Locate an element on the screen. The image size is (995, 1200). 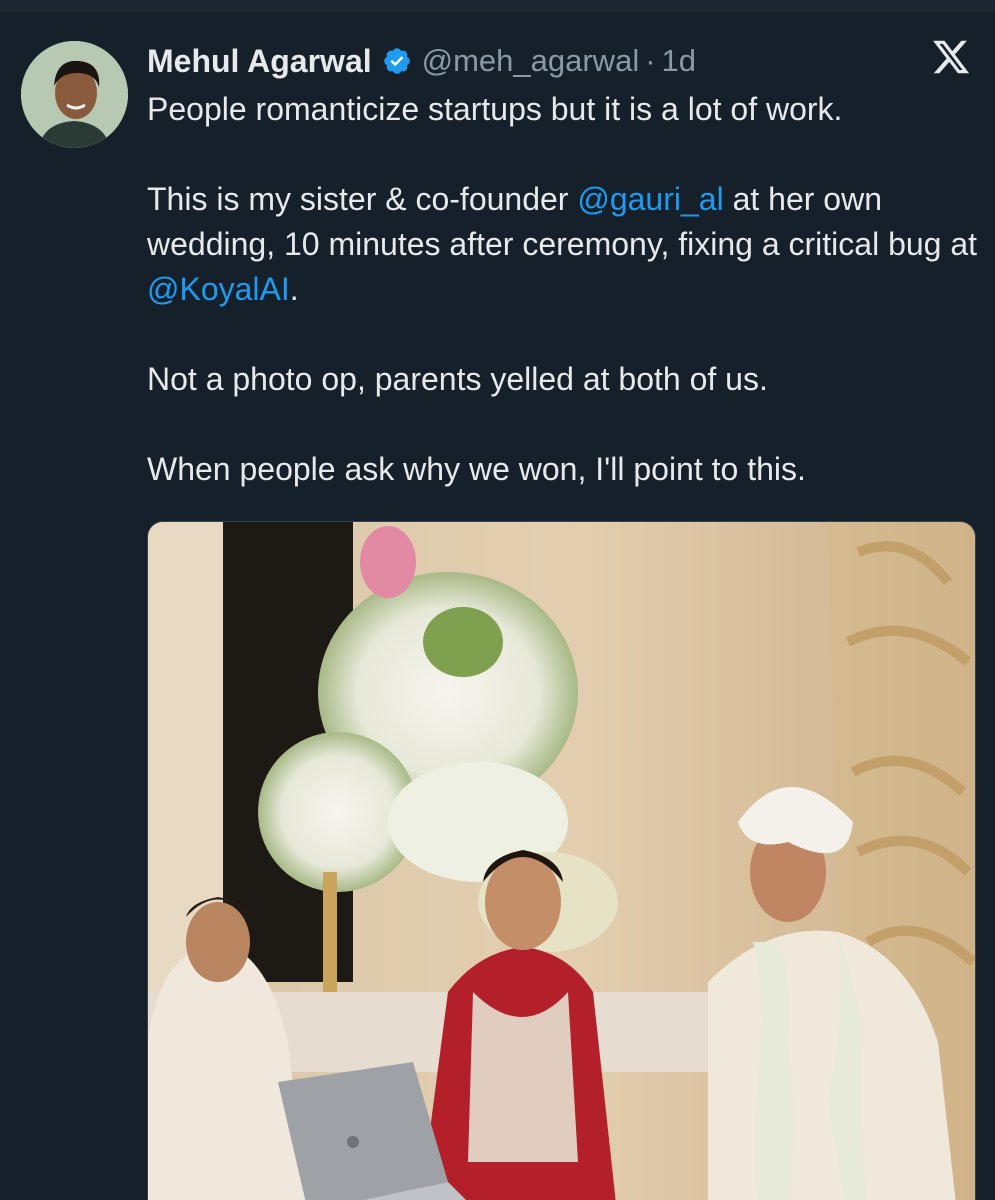
x-logo-icon is located at coordinates (951, 57).